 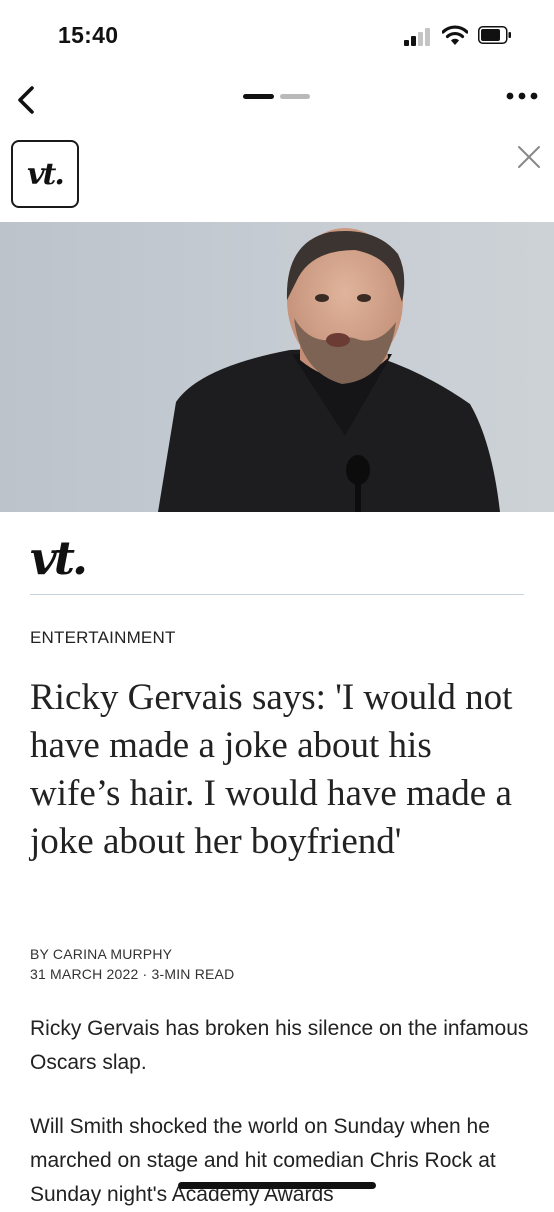 I want to click on navigation-bar, so click(x=277, y=100).